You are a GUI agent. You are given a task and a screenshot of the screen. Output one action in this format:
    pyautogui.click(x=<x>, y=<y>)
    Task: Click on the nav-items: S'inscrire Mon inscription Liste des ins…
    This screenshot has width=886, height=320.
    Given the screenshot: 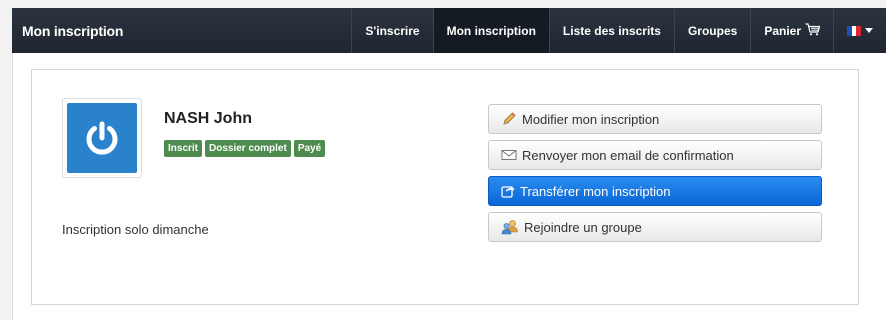 What is the action you would take?
    pyautogui.click(x=618, y=30)
    